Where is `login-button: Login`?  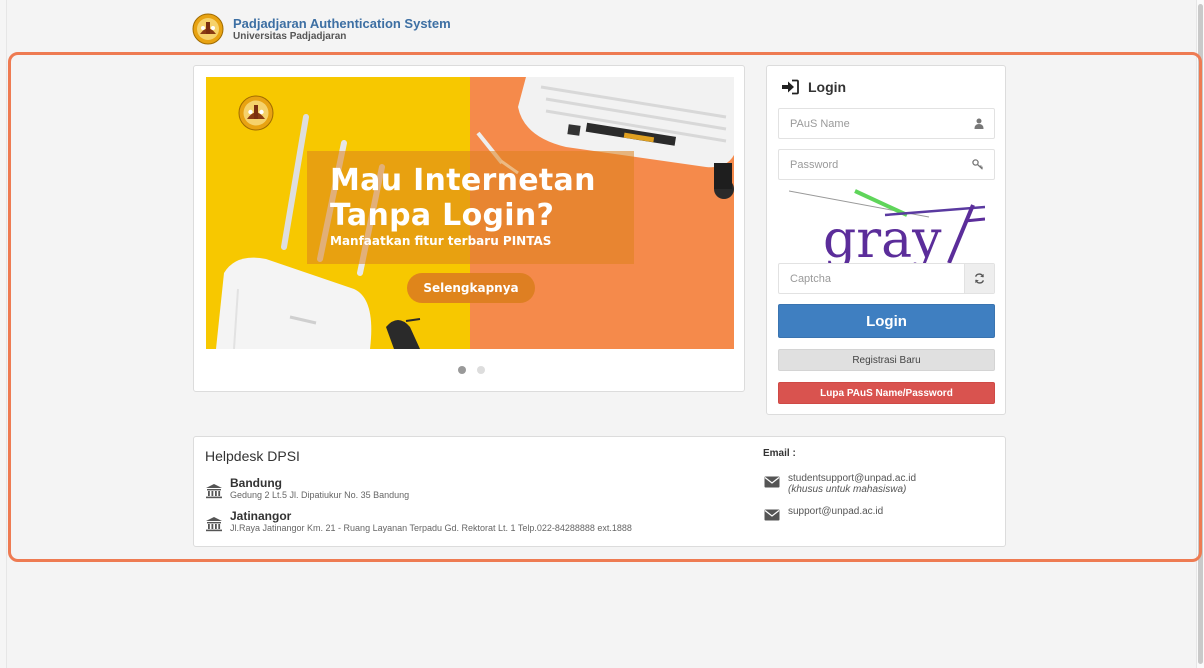
login-button: Login is located at coordinates (886, 321).